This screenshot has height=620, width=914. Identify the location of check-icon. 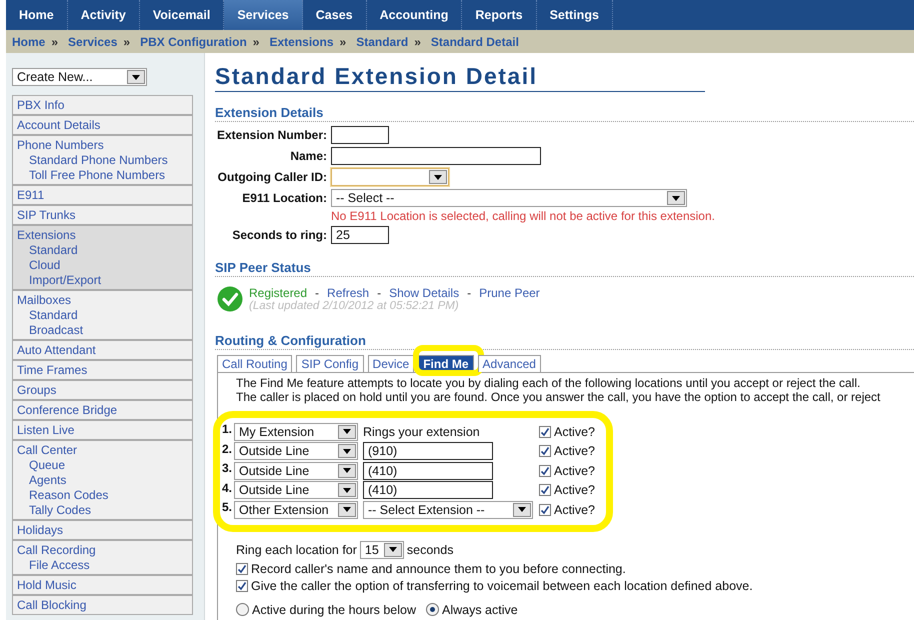
(230, 299).